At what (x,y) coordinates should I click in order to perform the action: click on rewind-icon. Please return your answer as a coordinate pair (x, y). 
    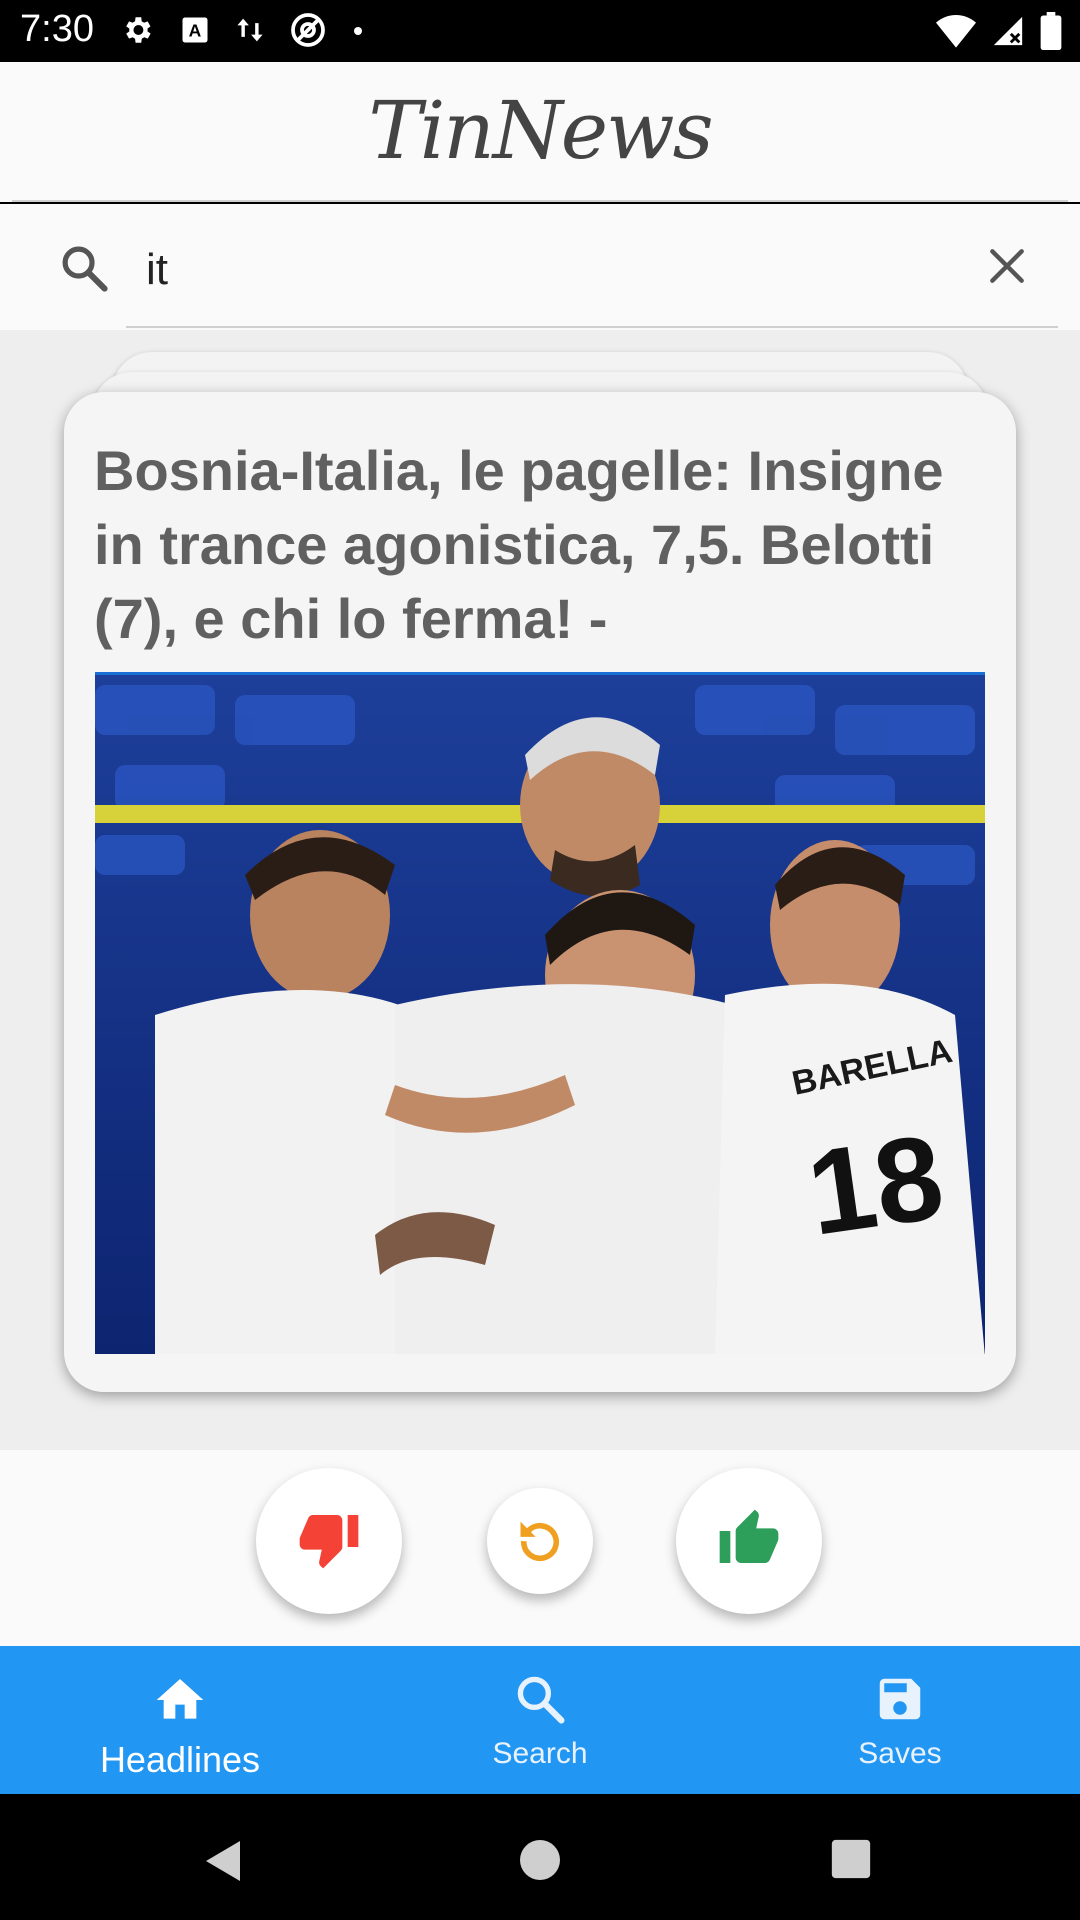
    Looking at the image, I should click on (540, 1541).